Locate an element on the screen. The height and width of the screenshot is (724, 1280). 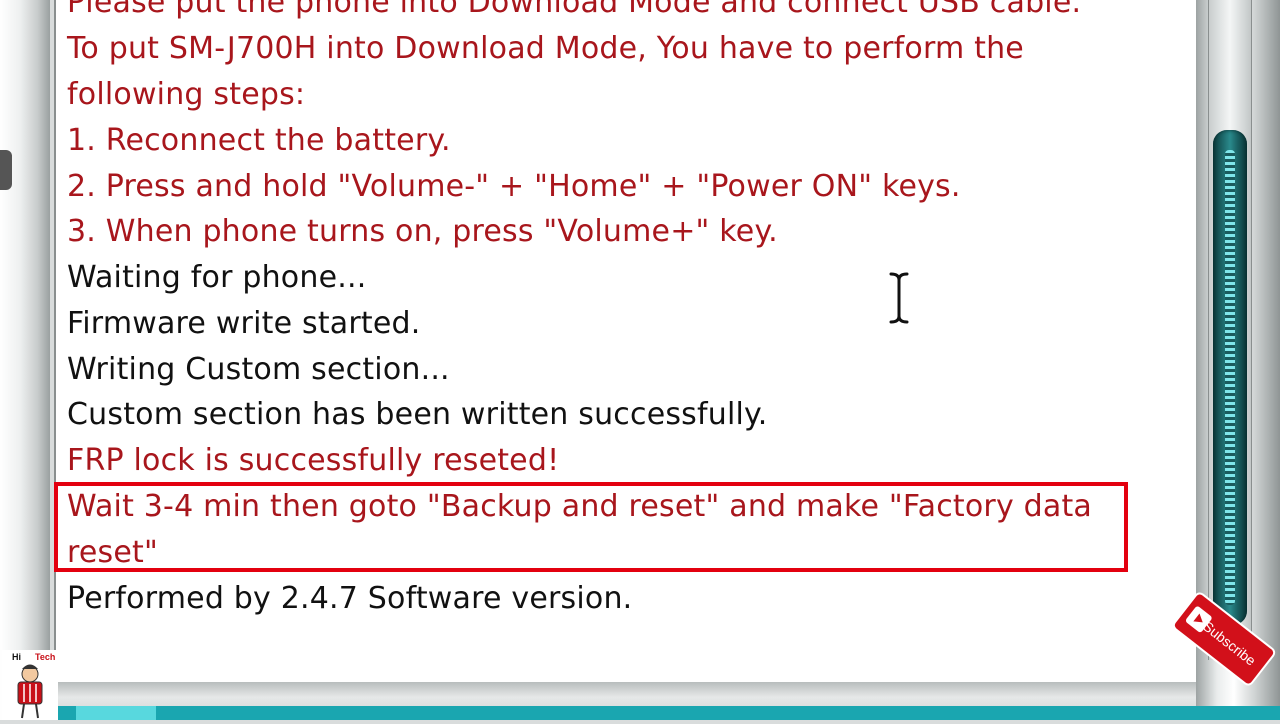
highlight-annotation-box is located at coordinates (591, 527).